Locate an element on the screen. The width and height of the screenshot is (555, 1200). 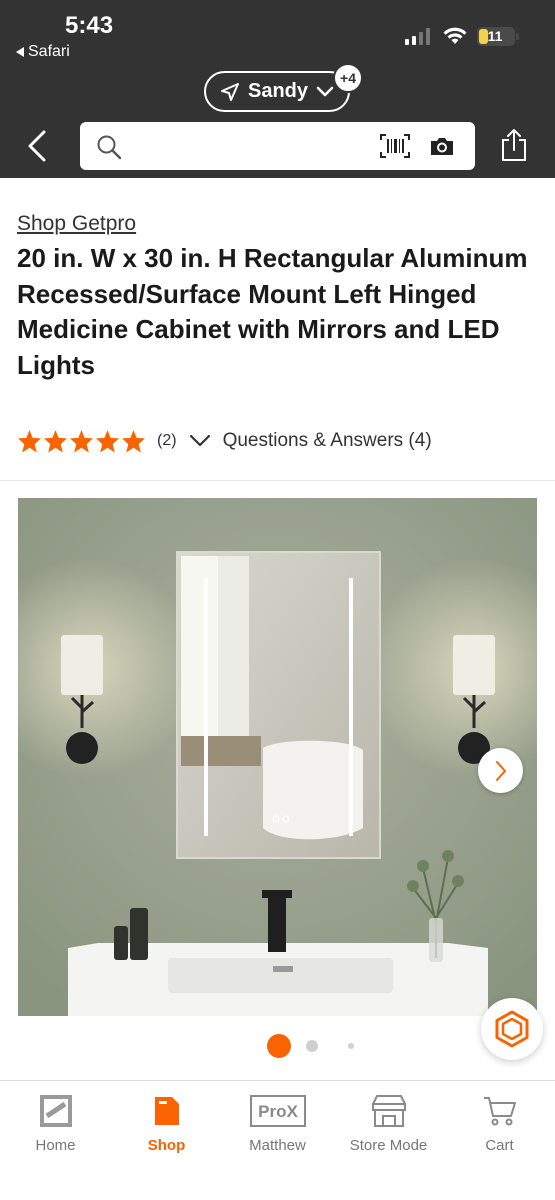
prox-icon: ProX is located at coordinates (277, 1111).